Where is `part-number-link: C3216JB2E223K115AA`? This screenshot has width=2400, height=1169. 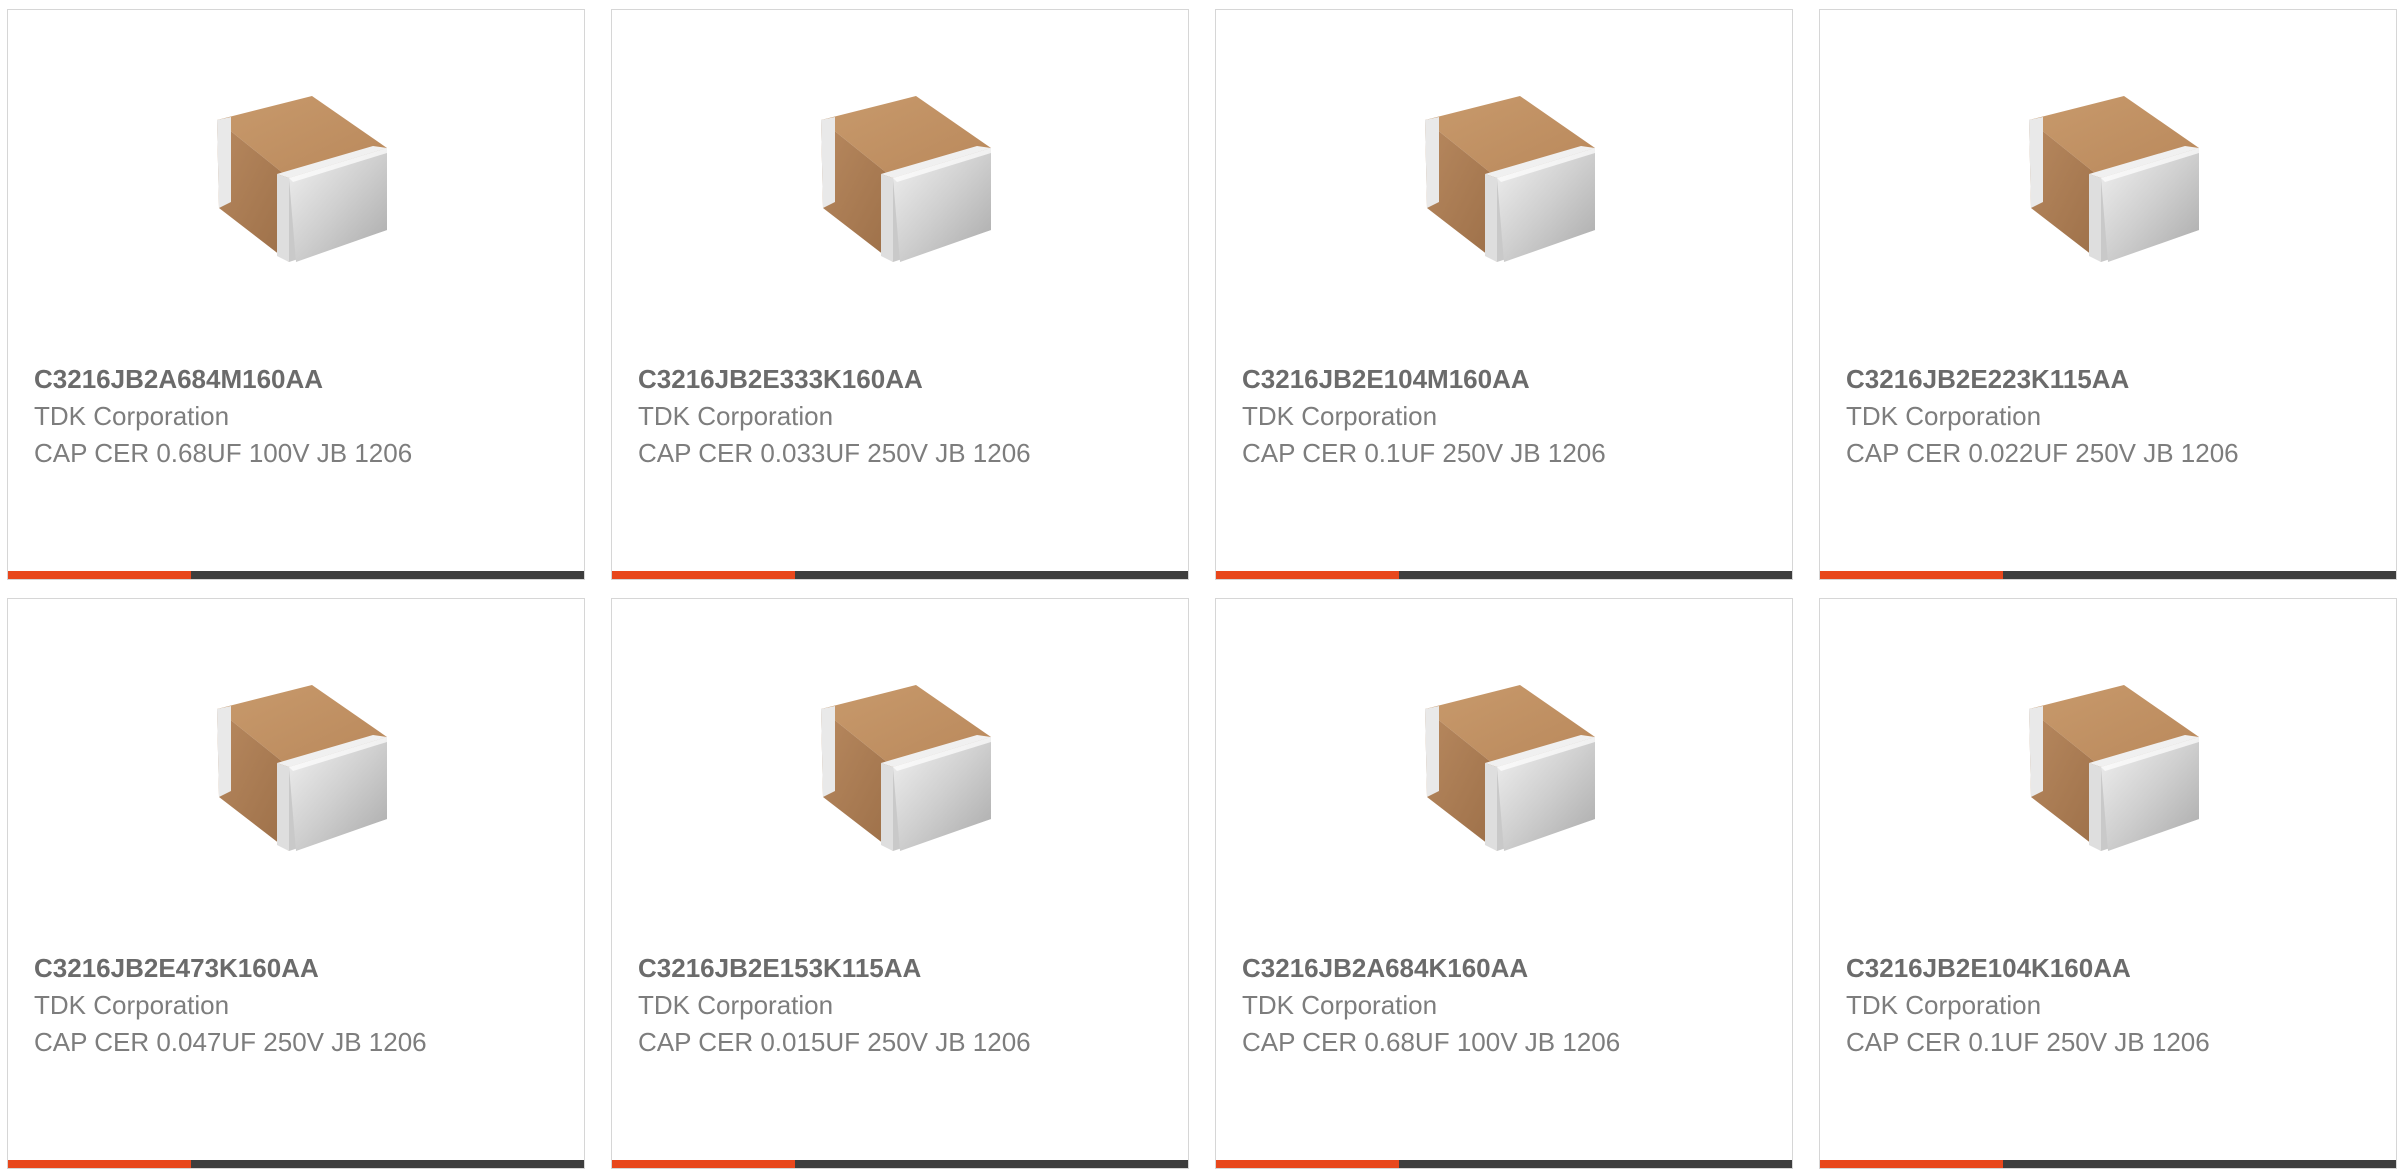
part-number-link: C3216JB2E223K115AA is located at coordinates (2056, 379).